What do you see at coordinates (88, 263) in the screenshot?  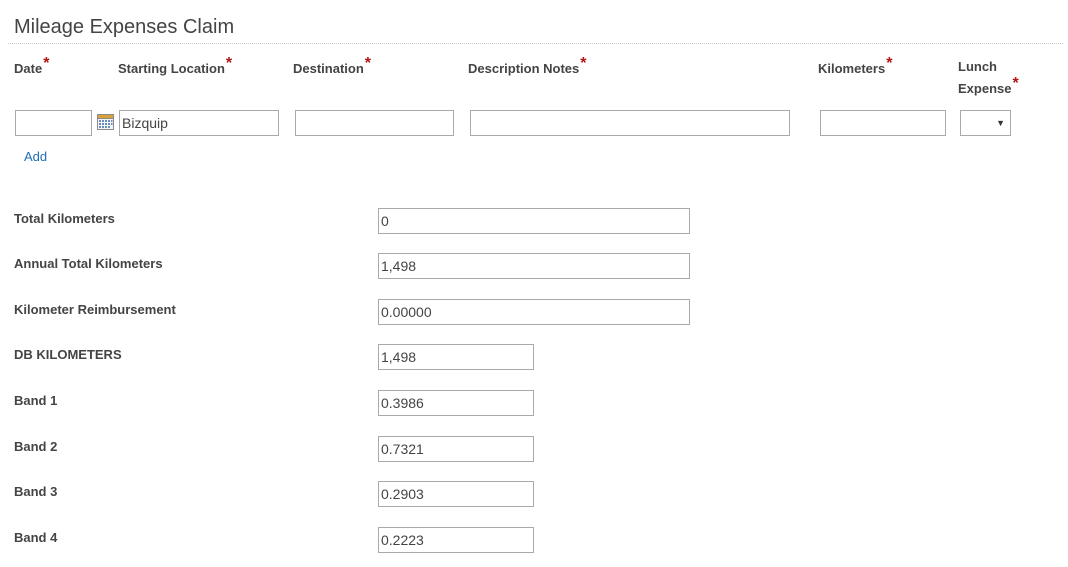 I see `annual-total-kilometers-label: Annual Total Kilometers` at bounding box center [88, 263].